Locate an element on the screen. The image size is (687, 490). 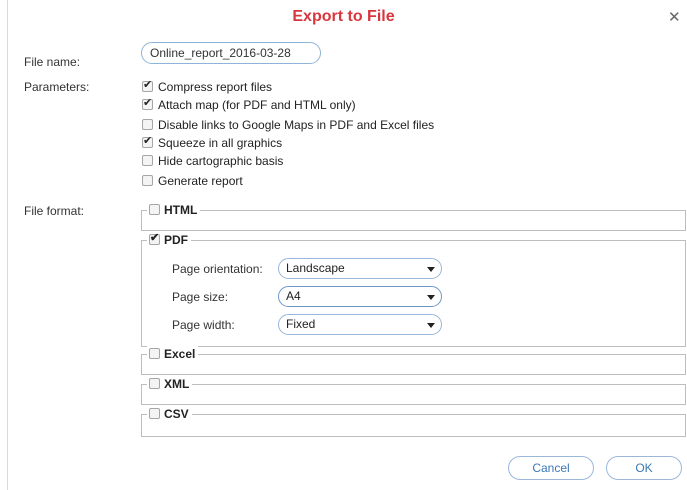
page-width-select: Fixed is located at coordinates (360, 324).